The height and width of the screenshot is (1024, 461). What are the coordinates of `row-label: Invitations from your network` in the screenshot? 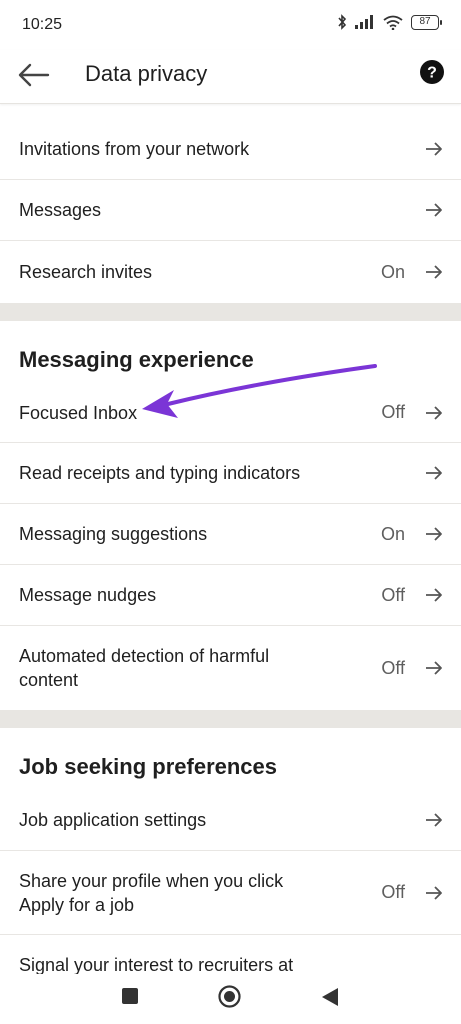 It's located at (134, 148).